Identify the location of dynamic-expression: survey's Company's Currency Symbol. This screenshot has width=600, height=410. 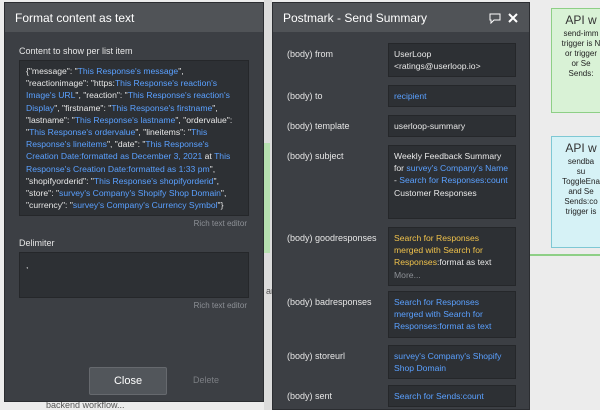
(145, 205).